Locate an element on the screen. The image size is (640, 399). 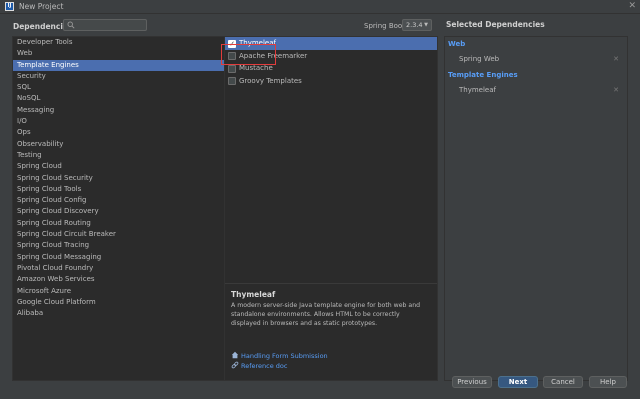
category-item: Spring Cloud Tools is located at coordinates (119, 189).